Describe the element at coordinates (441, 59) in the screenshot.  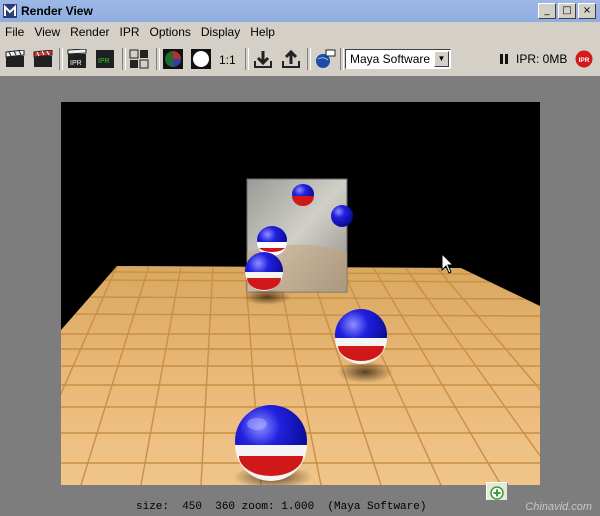
I see `chevron-down-icon: ▼` at that location.